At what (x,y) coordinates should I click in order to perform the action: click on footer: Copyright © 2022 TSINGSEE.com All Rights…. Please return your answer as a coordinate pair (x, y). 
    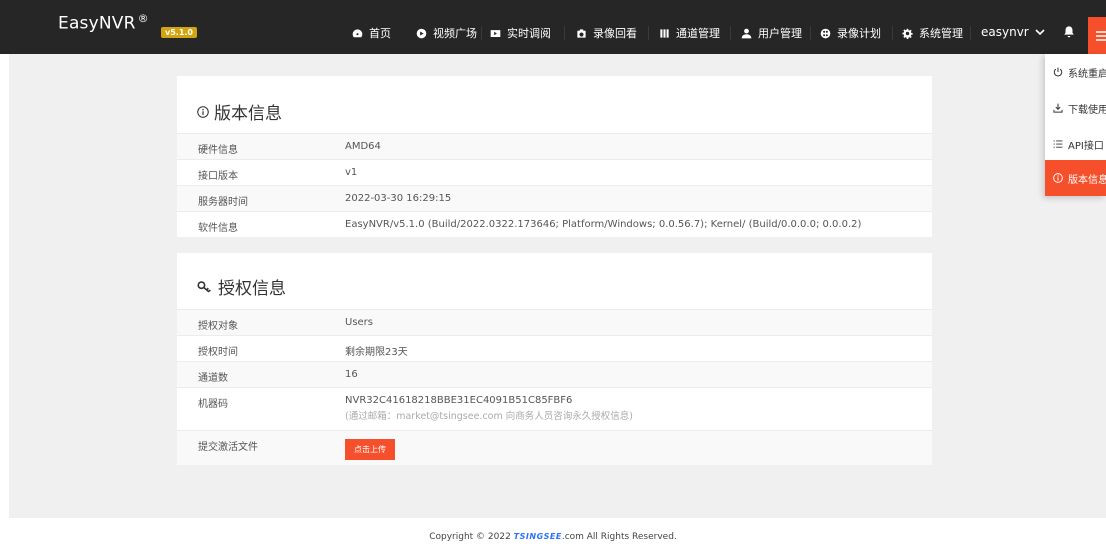
    Looking at the image, I should click on (553, 537).